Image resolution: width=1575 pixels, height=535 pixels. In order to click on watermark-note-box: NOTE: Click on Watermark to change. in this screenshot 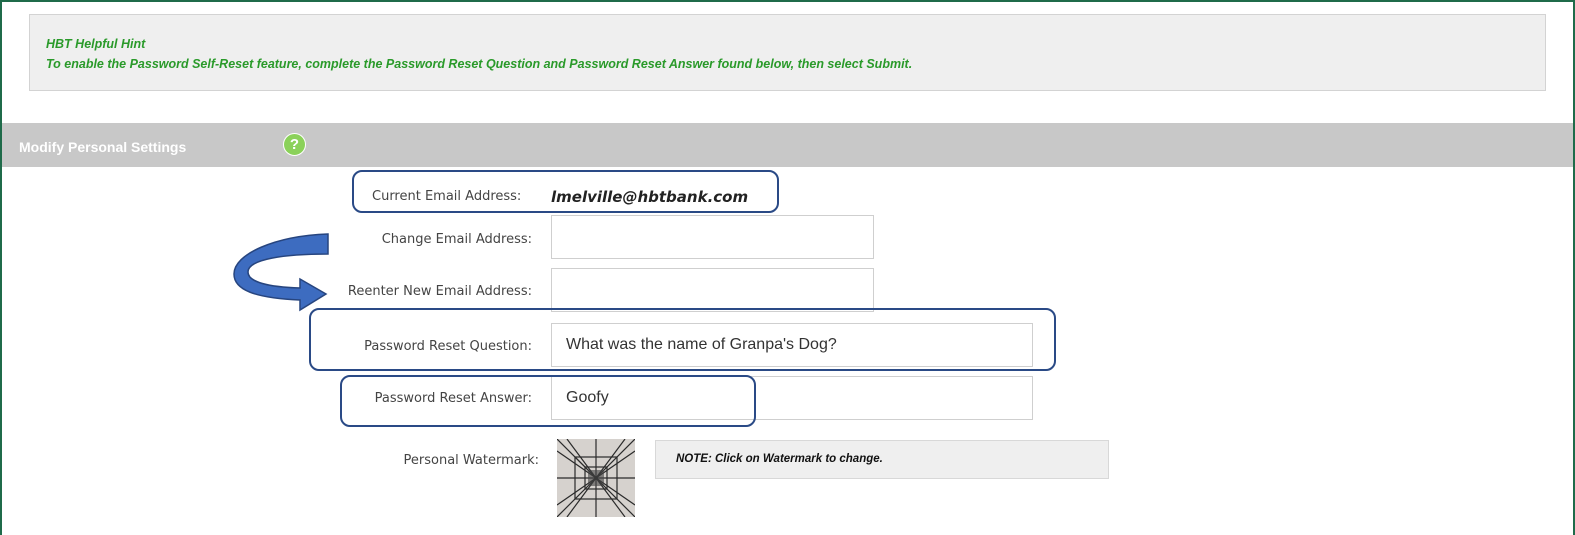, I will do `click(882, 459)`.